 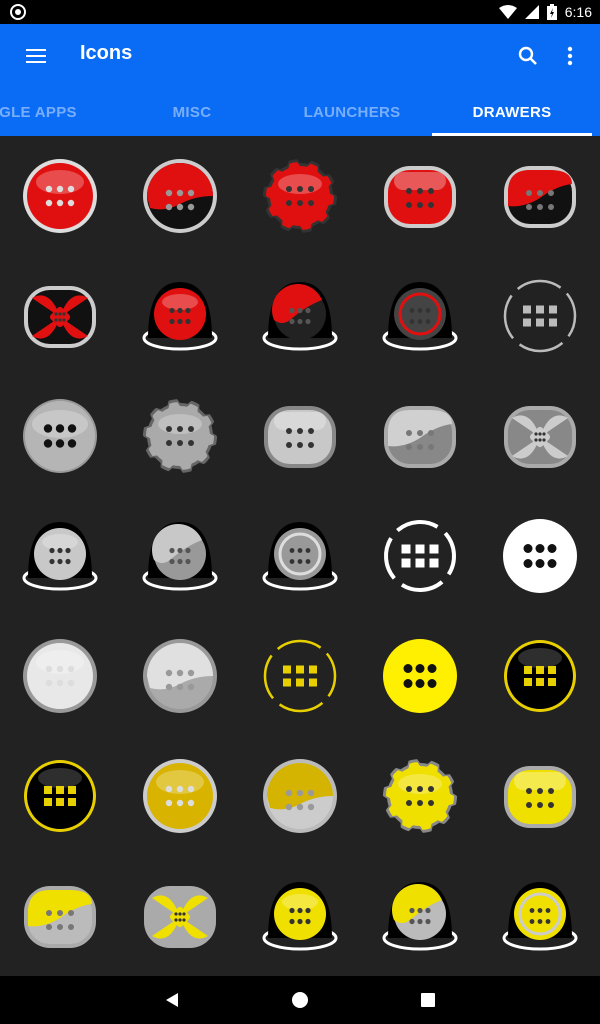 I want to click on drawer-red-rounded-icon, so click(x=420, y=196).